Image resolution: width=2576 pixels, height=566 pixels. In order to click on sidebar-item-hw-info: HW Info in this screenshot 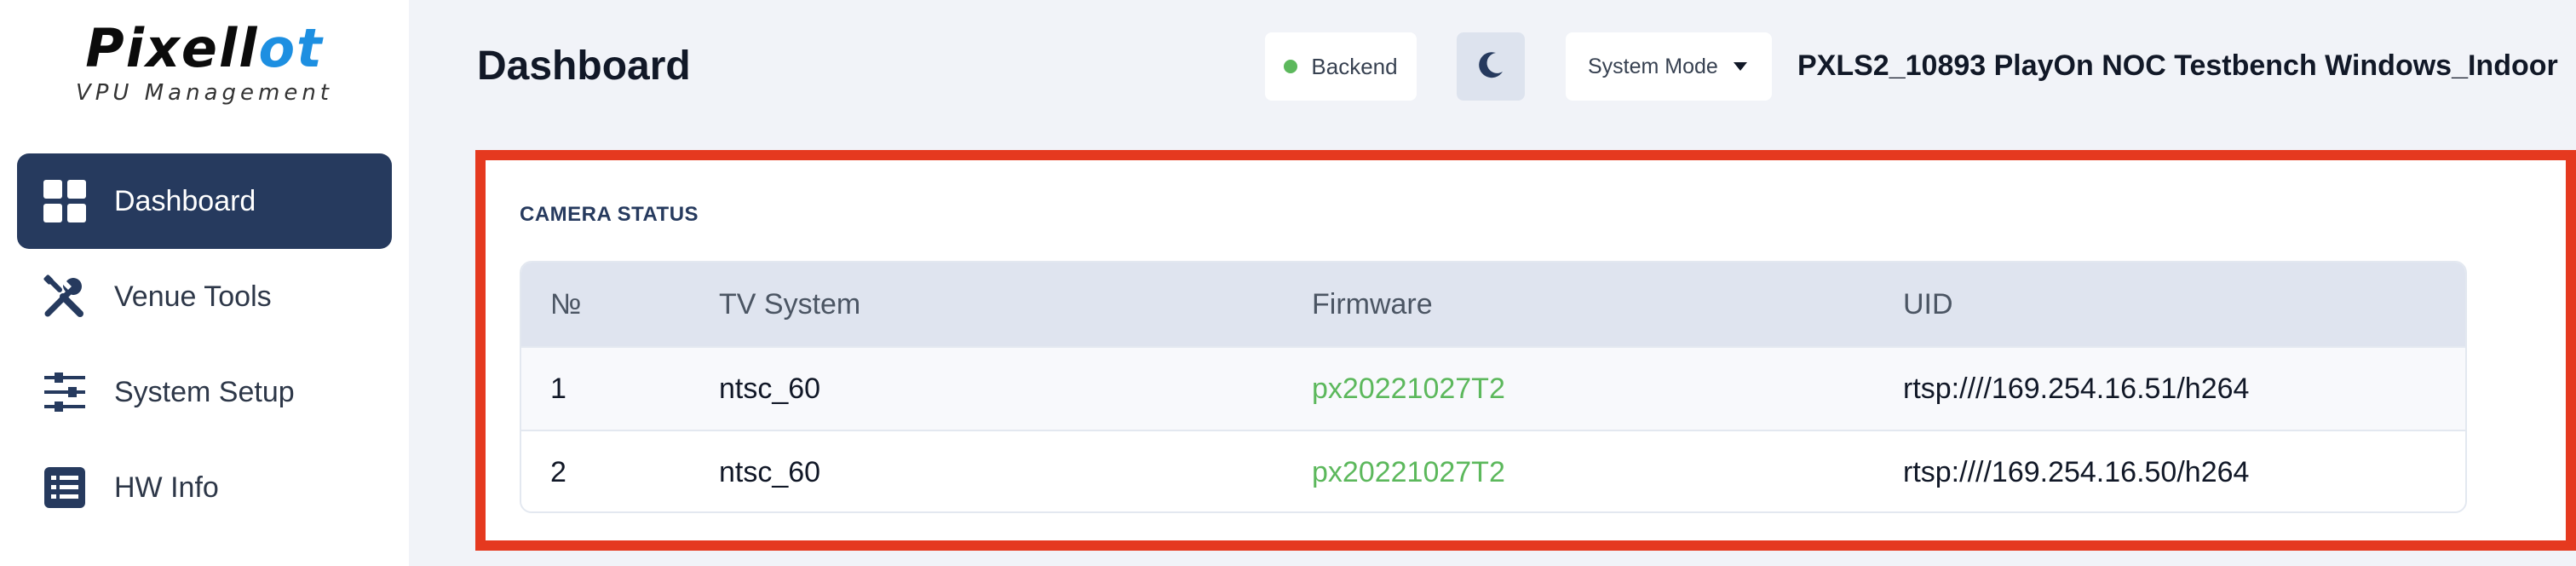, I will do `click(205, 487)`.